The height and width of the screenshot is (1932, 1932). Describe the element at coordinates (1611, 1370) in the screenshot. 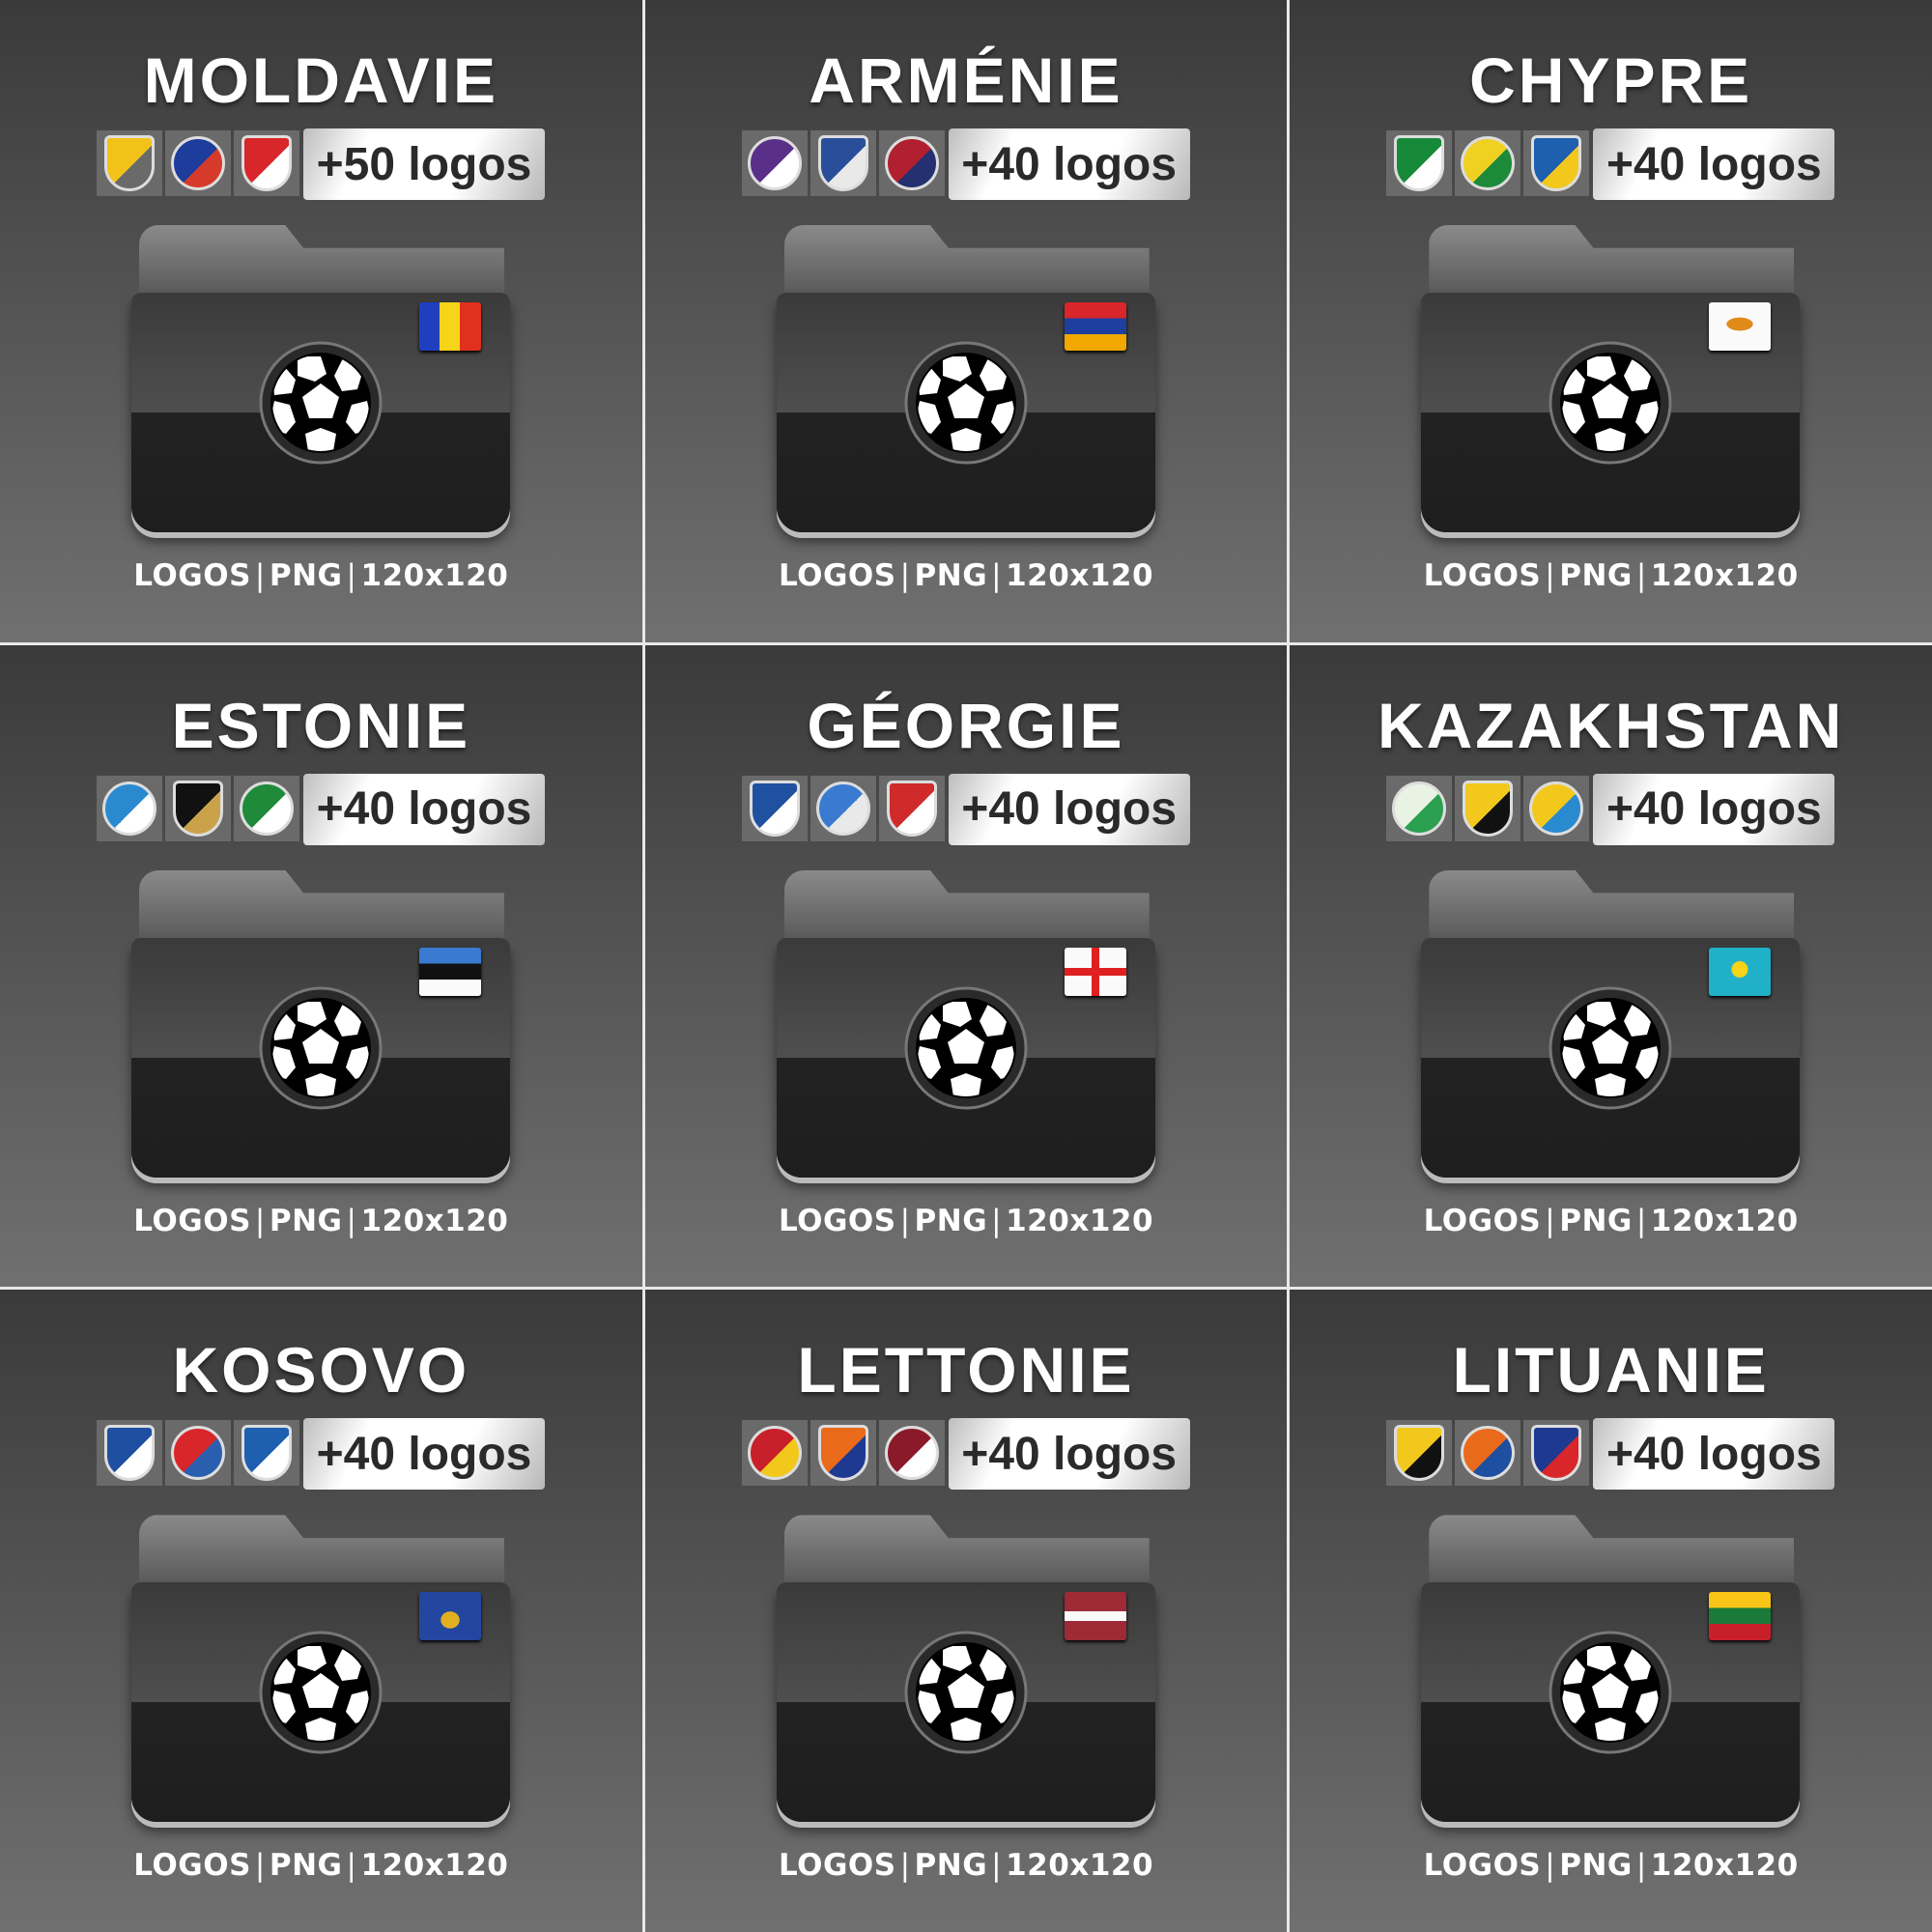

I see `country-title: LITUANIE` at that location.